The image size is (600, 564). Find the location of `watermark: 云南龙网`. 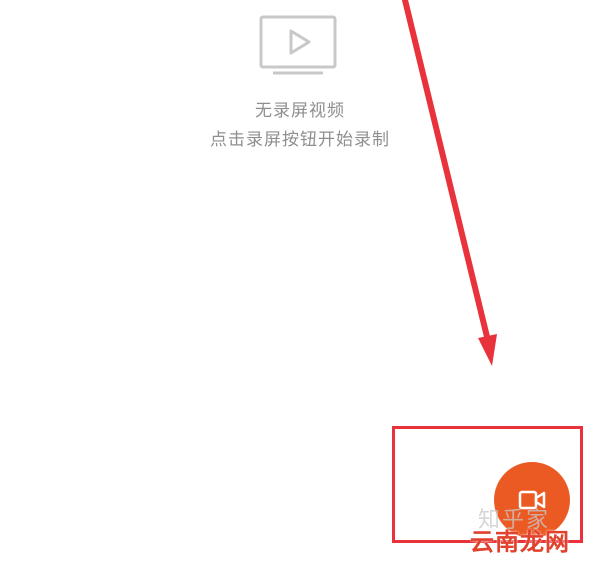

watermark: 云南龙网 is located at coordinates (520, 542).